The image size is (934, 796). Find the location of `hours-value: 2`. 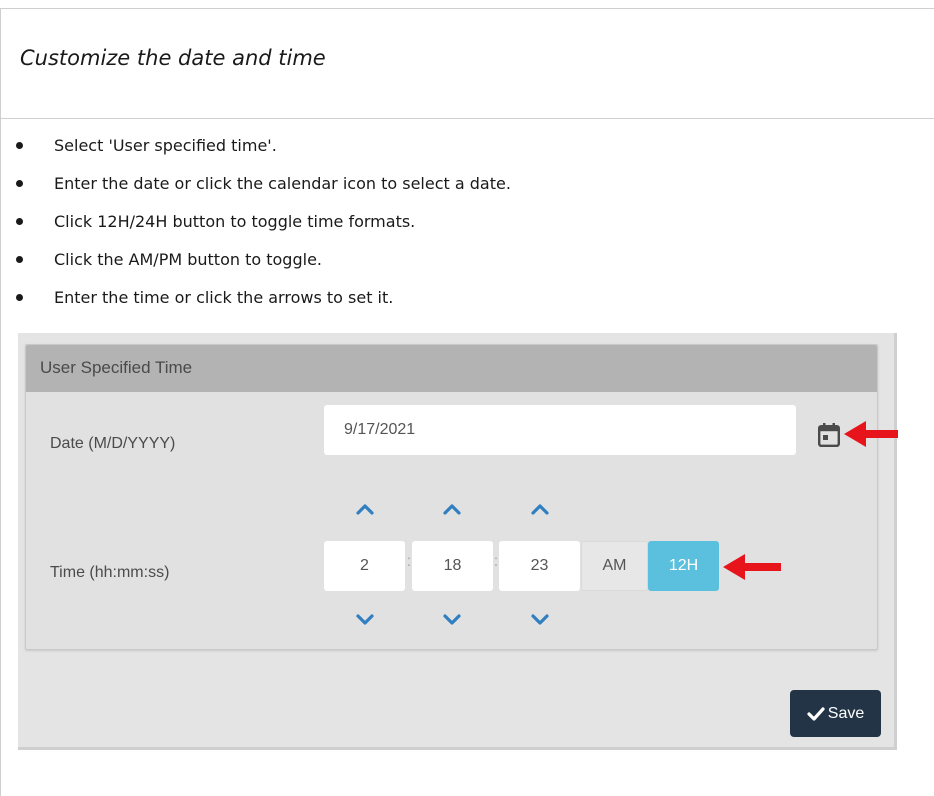

hours-value: 2 is located at coordinates (364, 565).